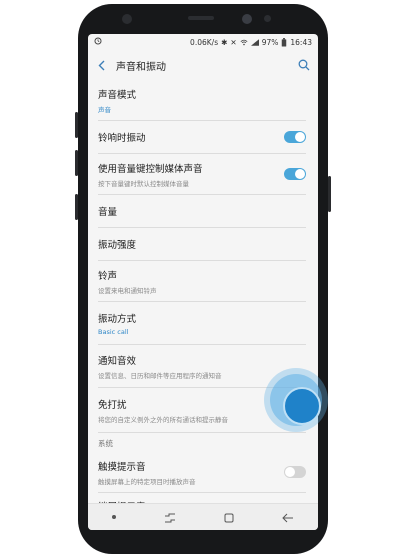 The height and width of the screenshot is (560, 400). I want to click on network-speed: 0.06K/s, so click(204, 42).